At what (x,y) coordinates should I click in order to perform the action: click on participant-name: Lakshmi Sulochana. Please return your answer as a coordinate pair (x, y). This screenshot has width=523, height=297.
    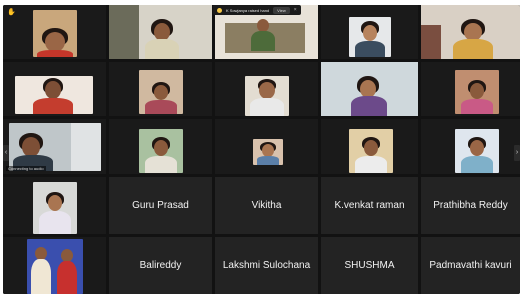
    Looking at the image, I should click on (266, 265).